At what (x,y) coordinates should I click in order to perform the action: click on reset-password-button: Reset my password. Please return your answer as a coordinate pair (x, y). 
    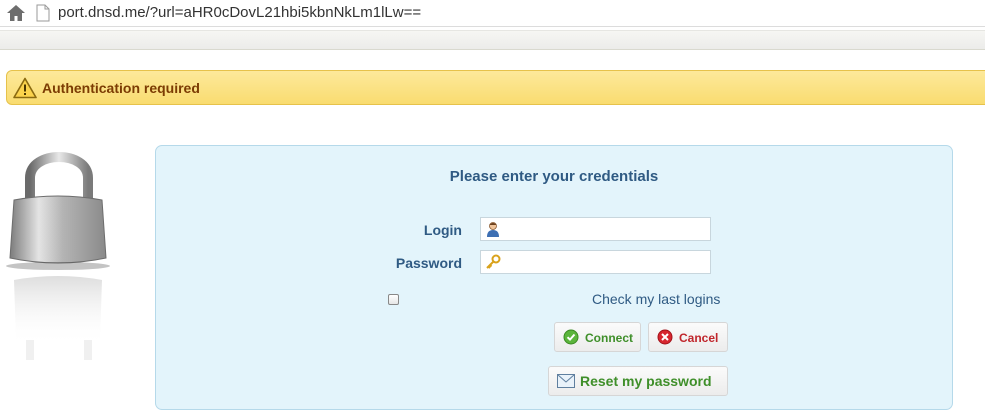
    Looking at the image, I should click on (638, 381).